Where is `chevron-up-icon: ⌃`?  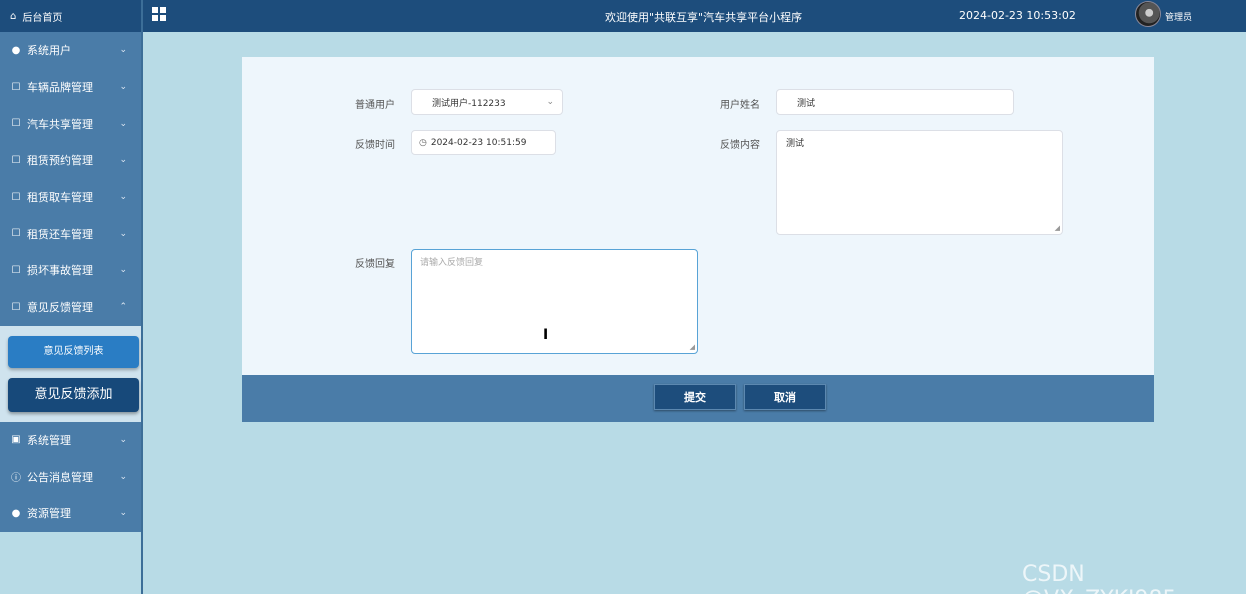
chevron-up-icon: ⌃ is located at coordinates (123, 307).